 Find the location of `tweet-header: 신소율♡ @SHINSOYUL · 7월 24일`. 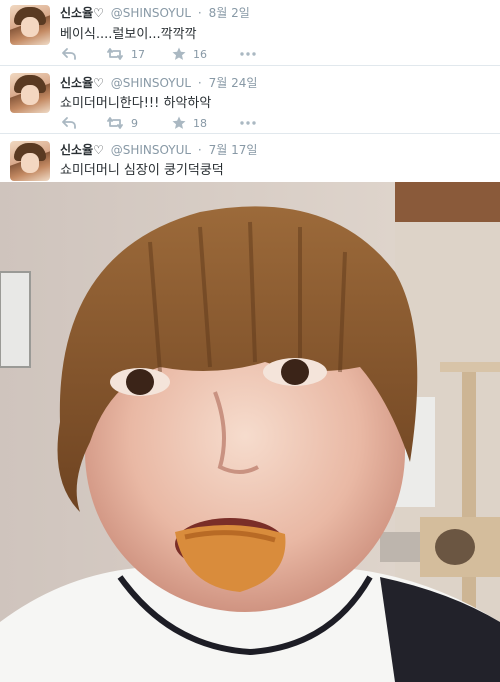

tweet-header: 신소율♡ @SHINSOYUL · 7월 24일 is located at coordinates (158, 82).